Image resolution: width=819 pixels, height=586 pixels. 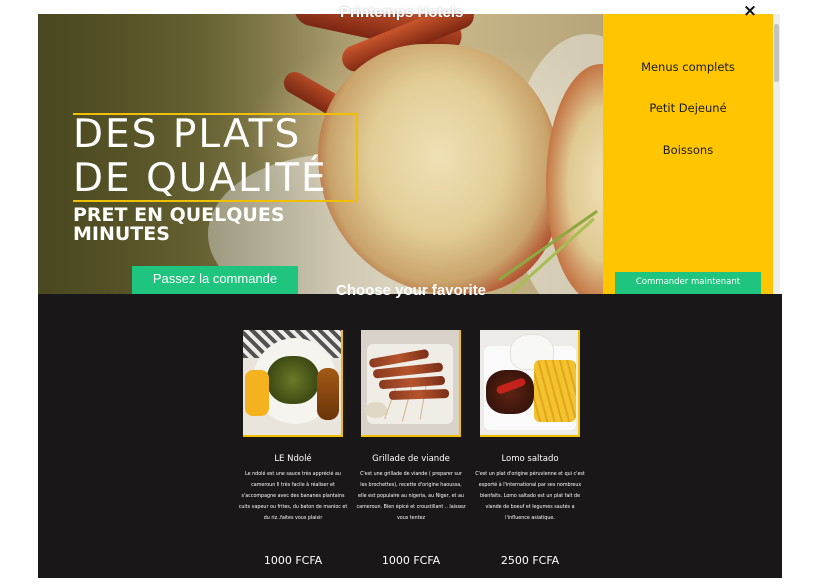 What do you see at coordinates (215, 281) in the screenshot?
I see `order-button: Passez la commande` at bounding box center [215, 281].